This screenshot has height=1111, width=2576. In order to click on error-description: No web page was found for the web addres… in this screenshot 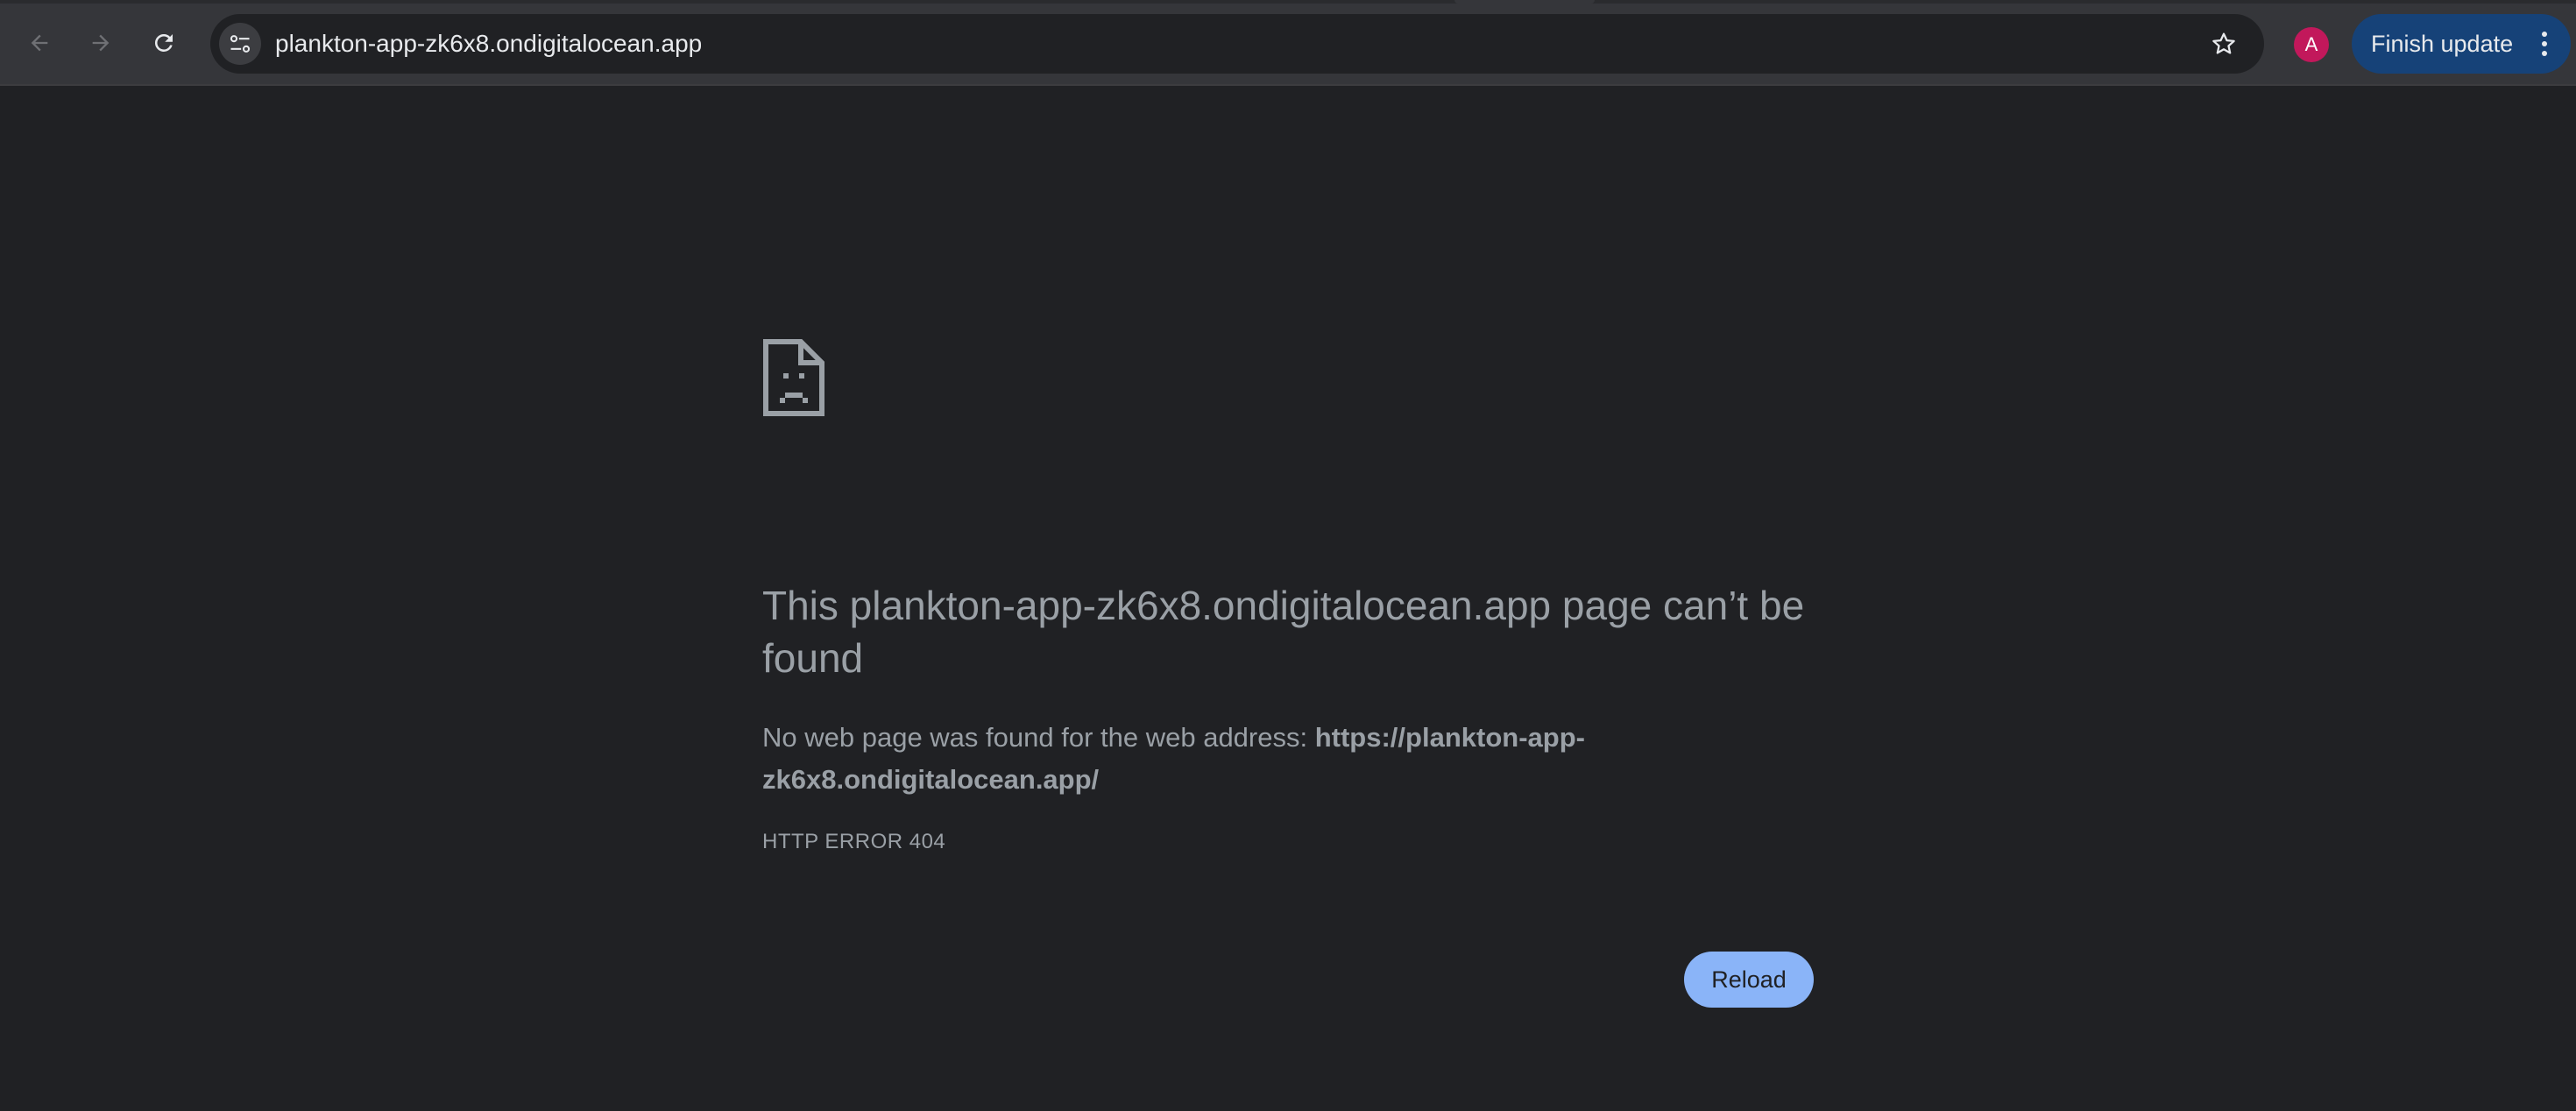, I will do `click(1182, 759)`.